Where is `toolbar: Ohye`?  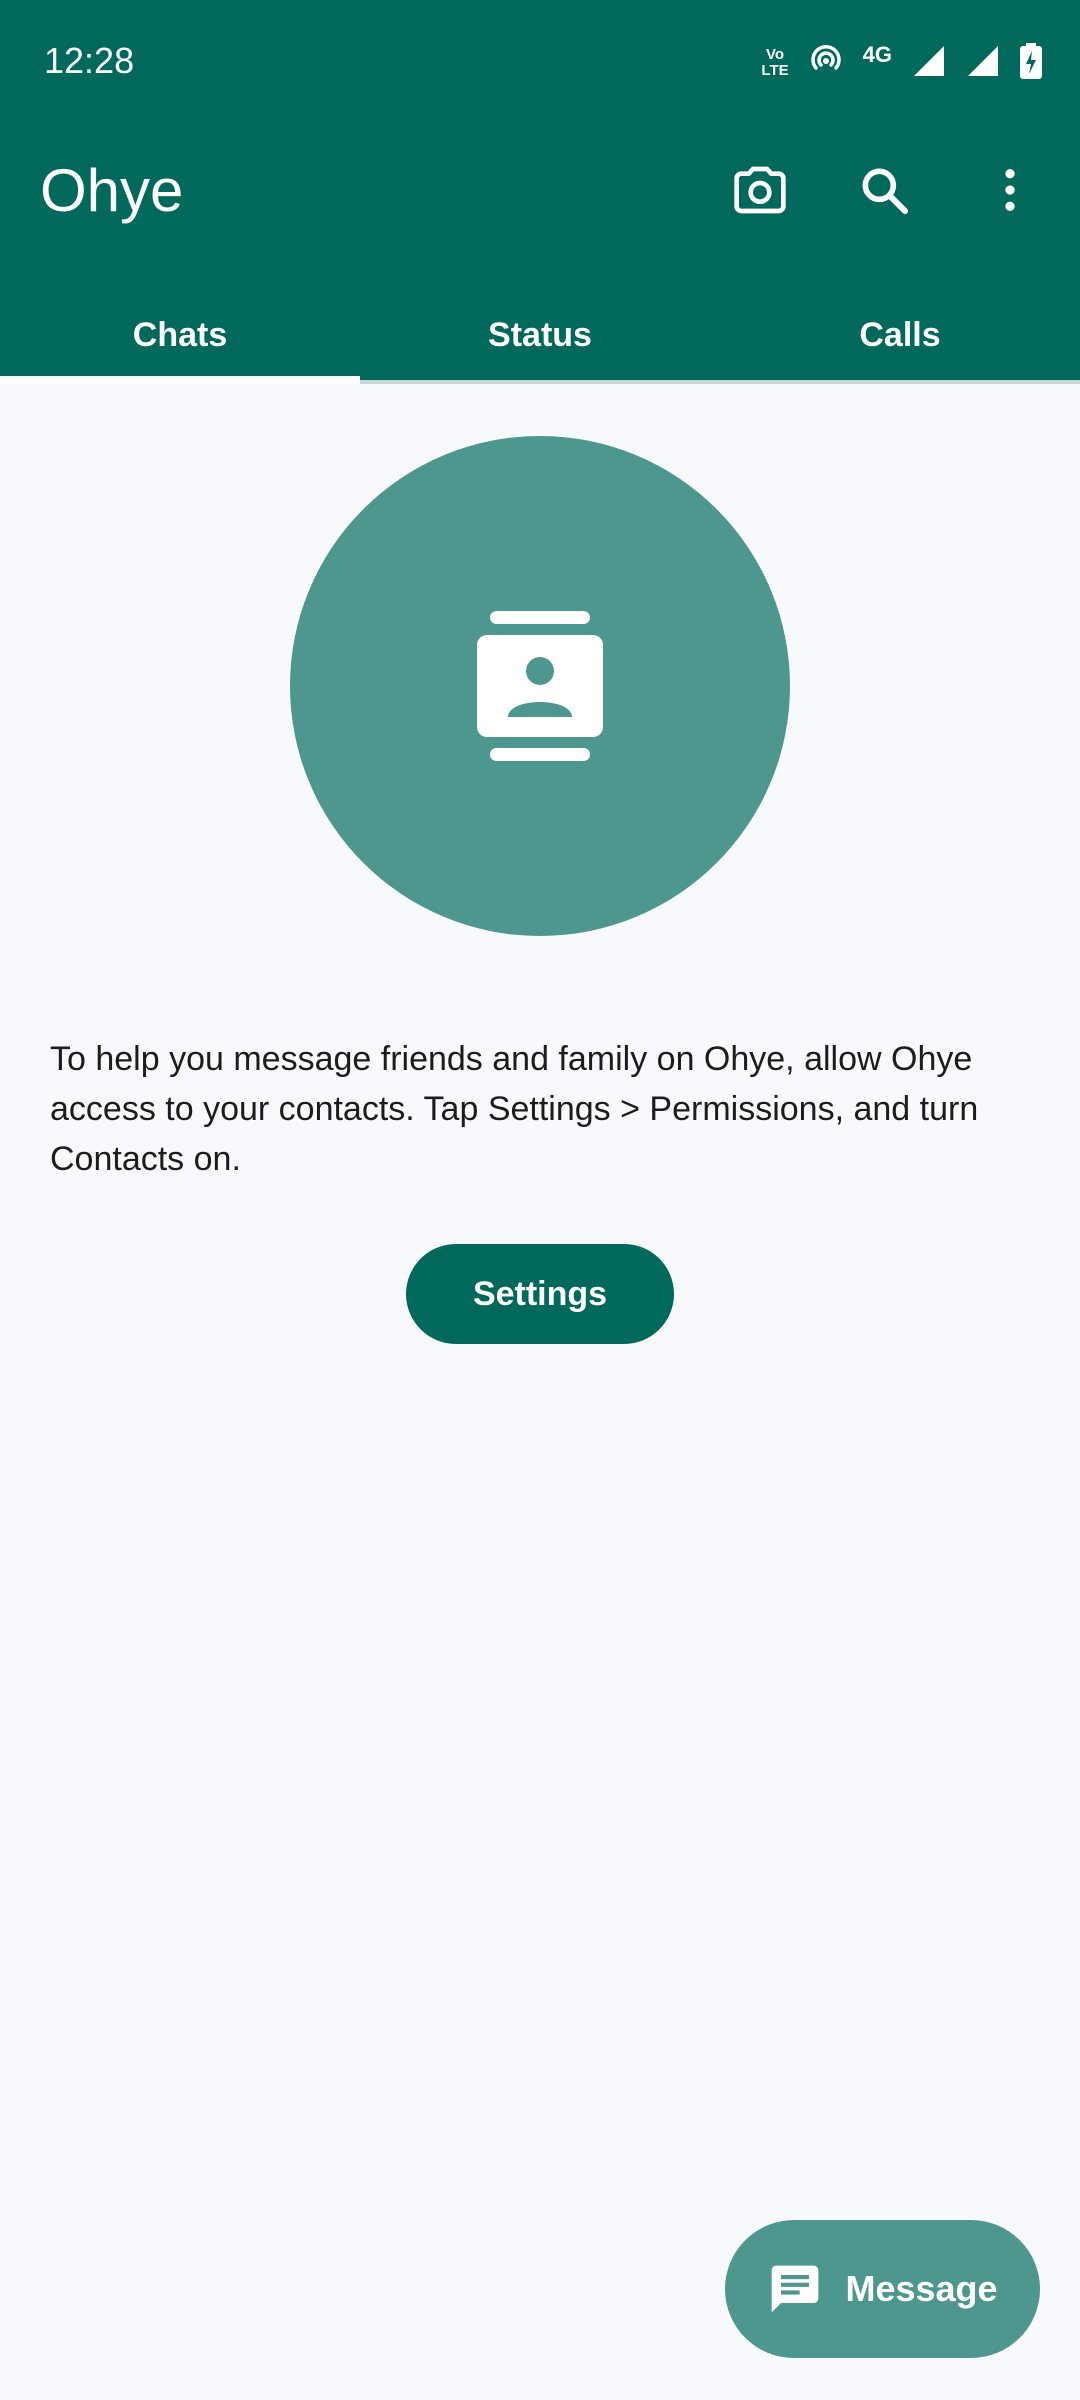
toolbar: Ohye is located at coordinates (540, 190).